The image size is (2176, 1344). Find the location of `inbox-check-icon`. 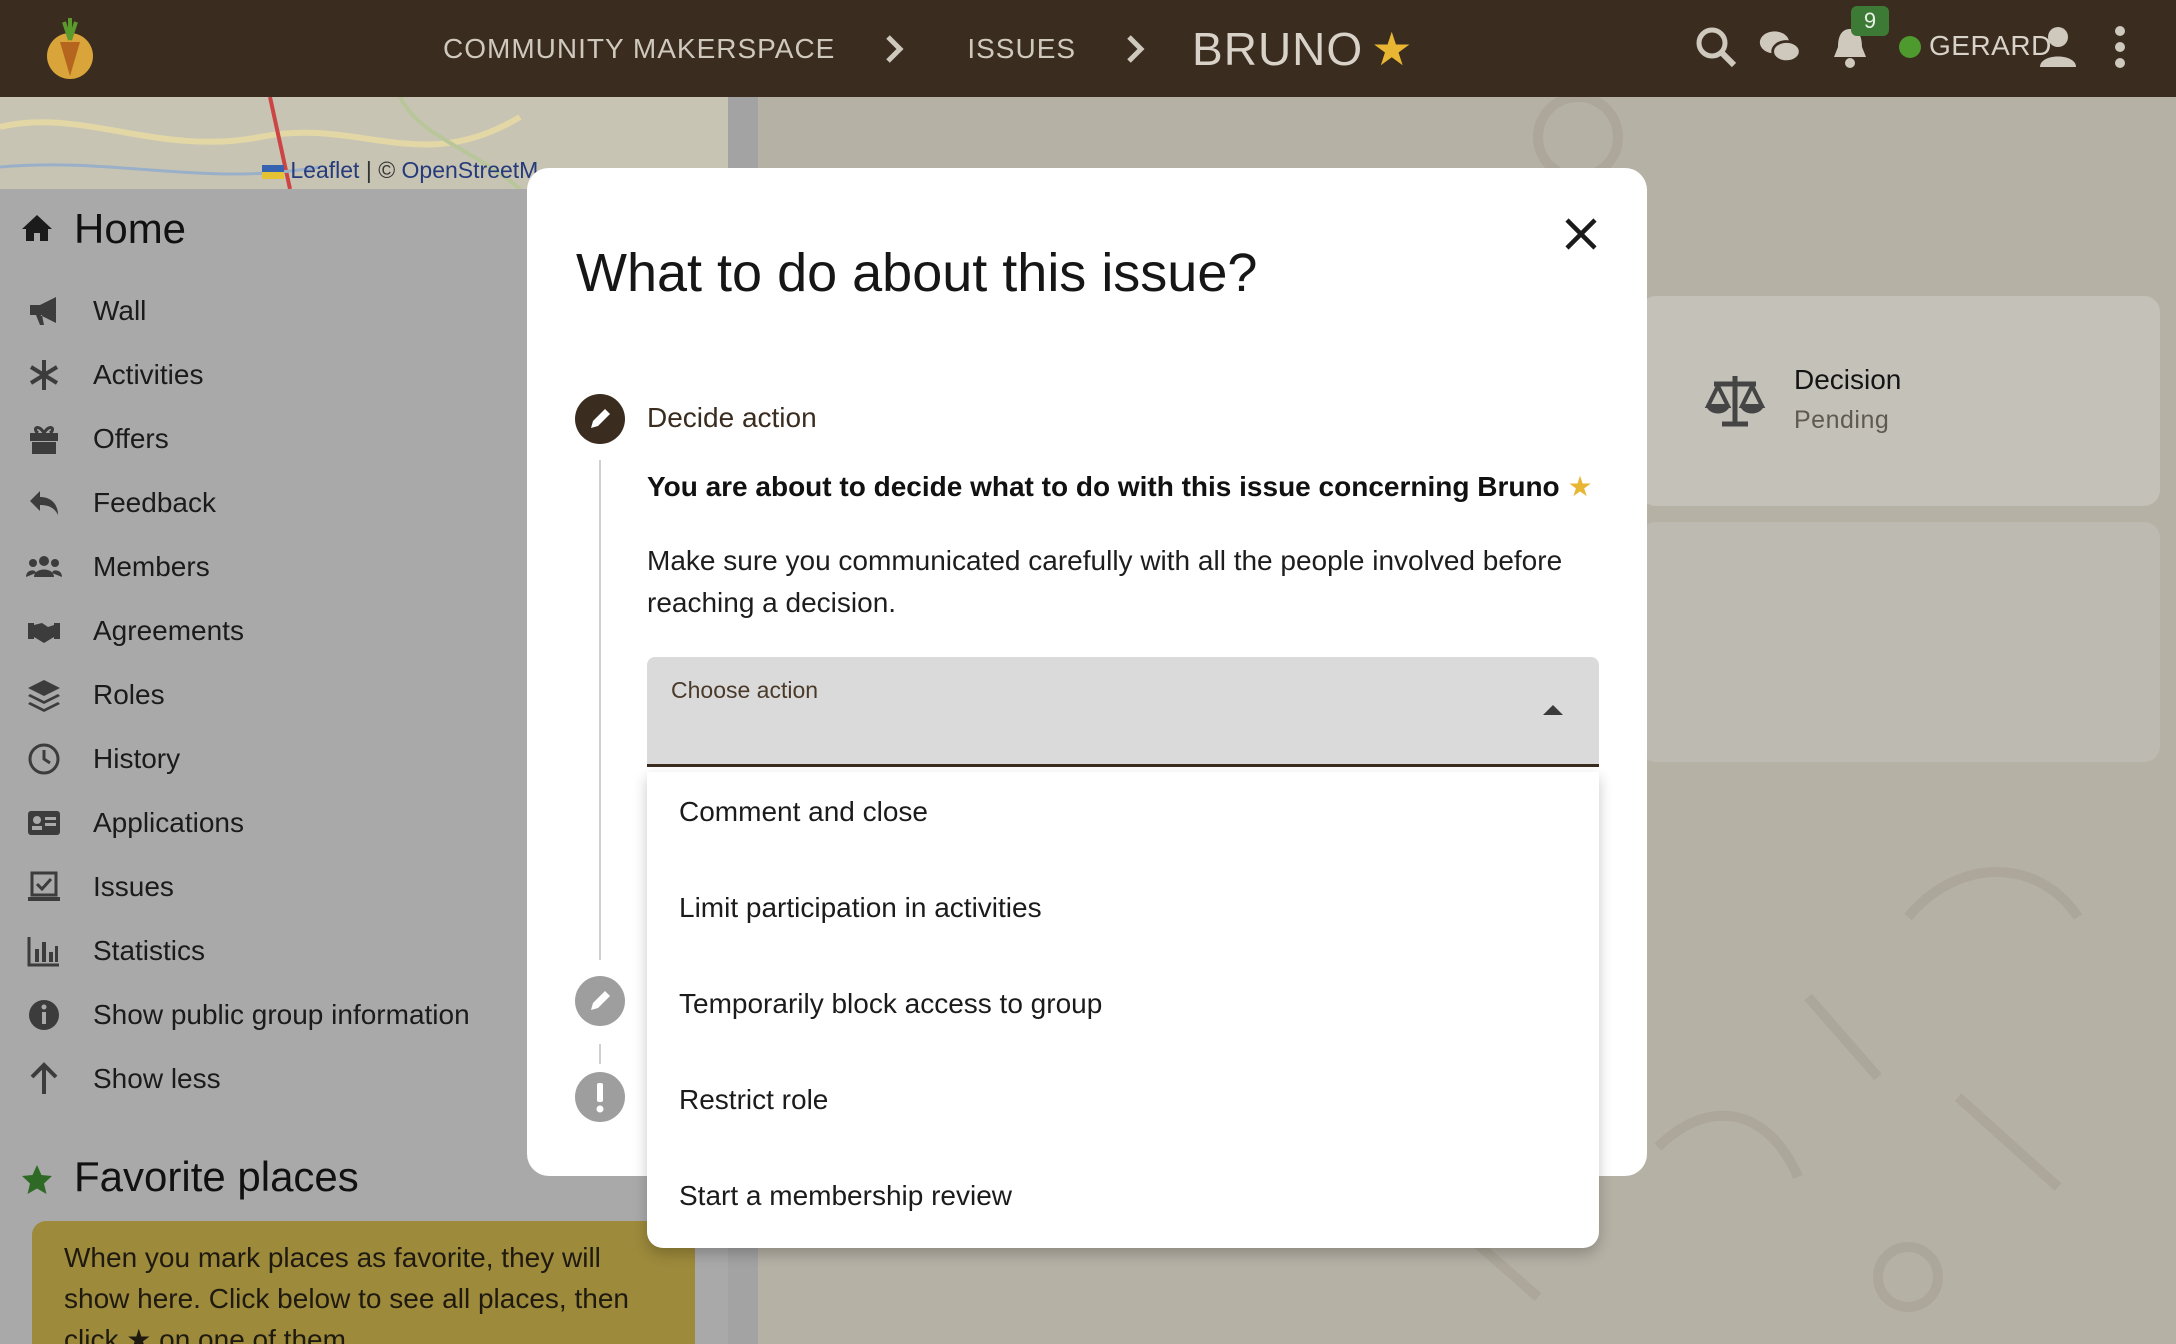

inbox-check-icon is located at coordinates (44, 886).